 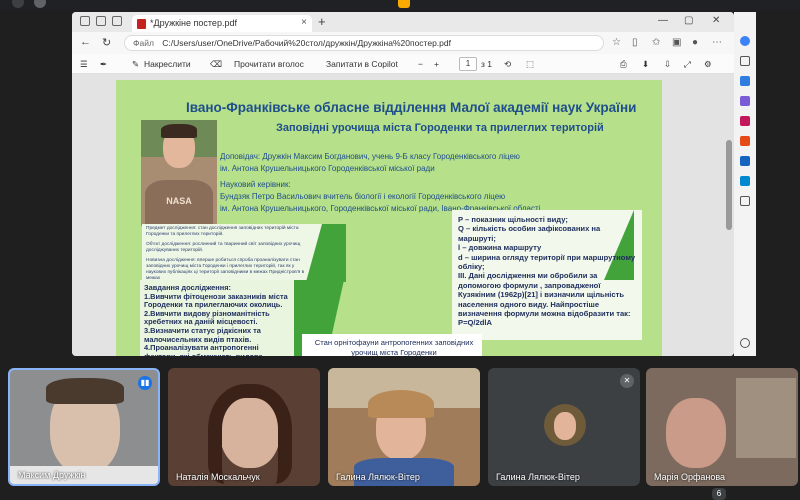 What do you see at coordinates (179, 173) in the screenshot?
I see `student-photo: NASA` at bounding box center [179, 173].